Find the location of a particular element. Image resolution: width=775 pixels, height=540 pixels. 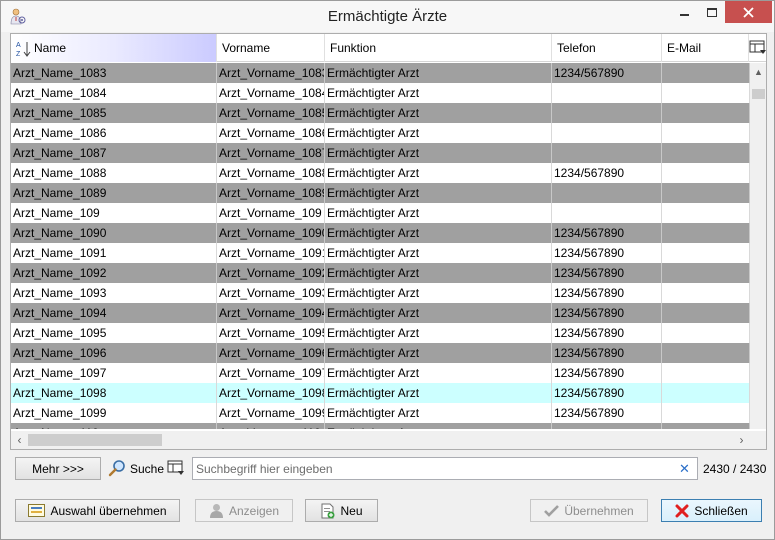

red-x-icon is located at coordinates (682, 511).